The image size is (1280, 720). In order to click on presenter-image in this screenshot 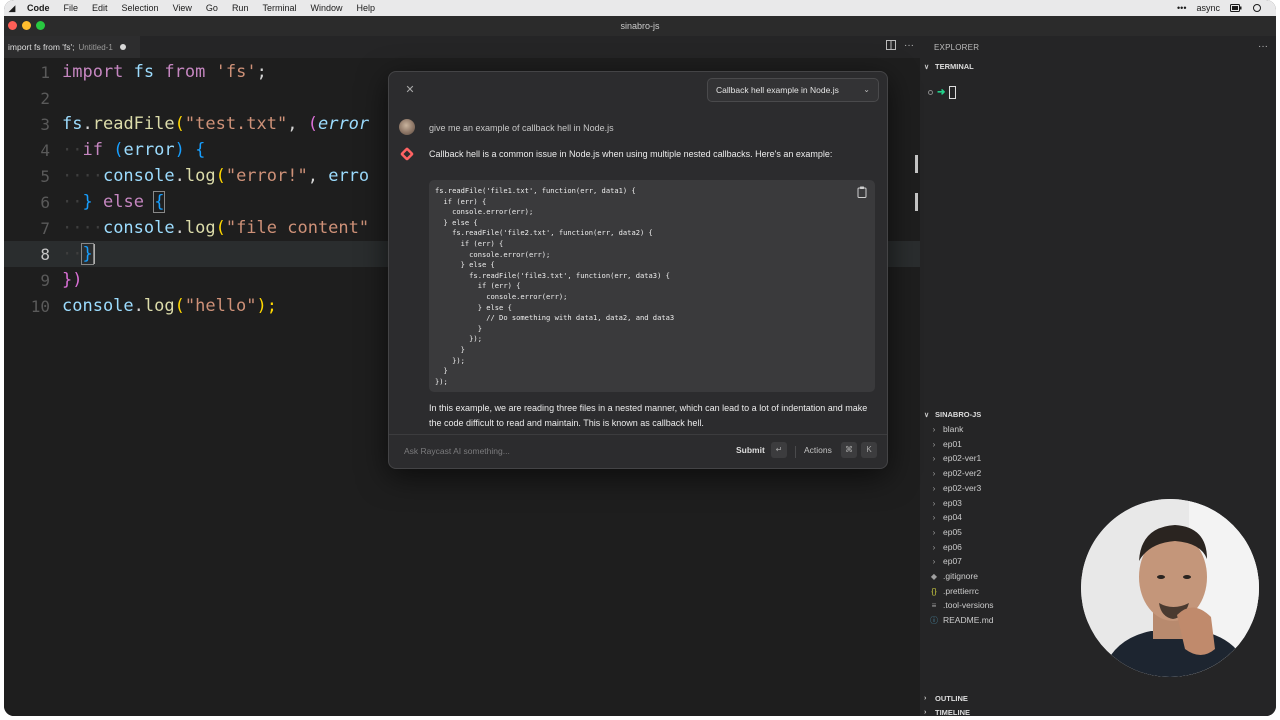, I will do `click(1170, 588)`.